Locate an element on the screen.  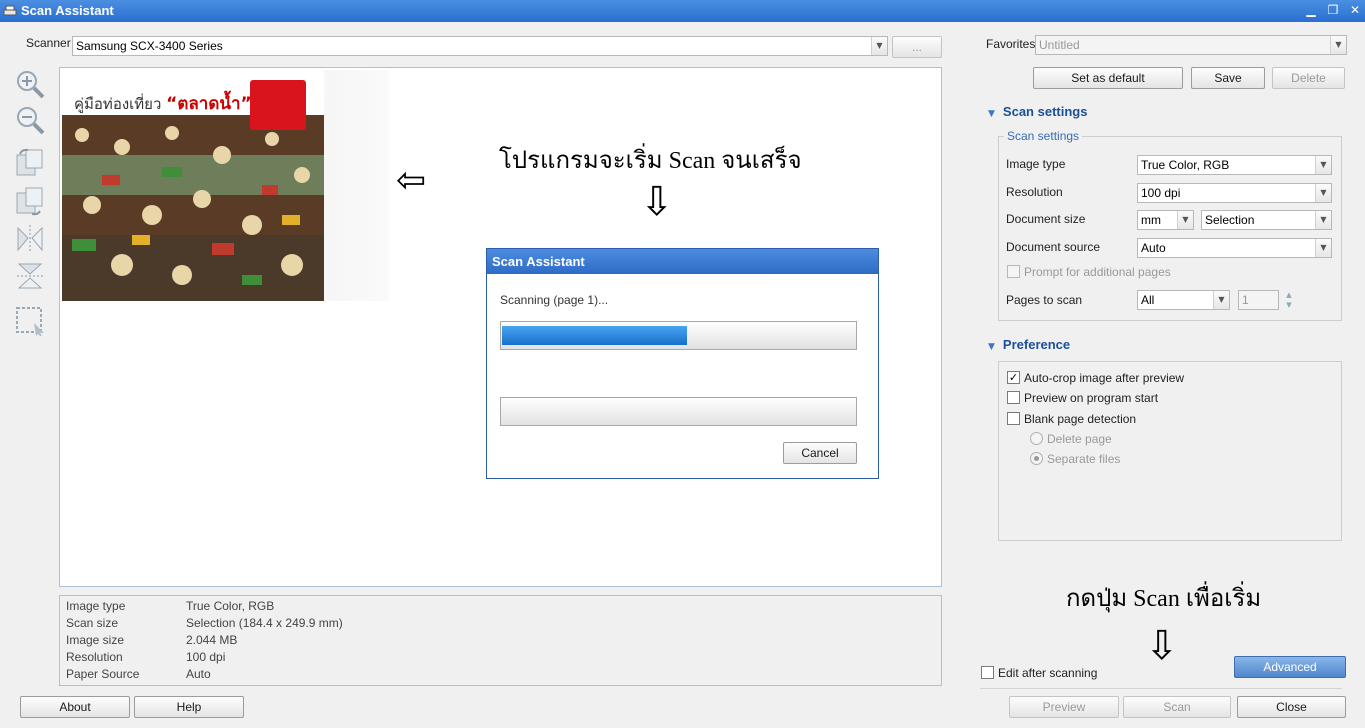
blank-page-label: Blank page detection is located at coordinates (1080, 419).